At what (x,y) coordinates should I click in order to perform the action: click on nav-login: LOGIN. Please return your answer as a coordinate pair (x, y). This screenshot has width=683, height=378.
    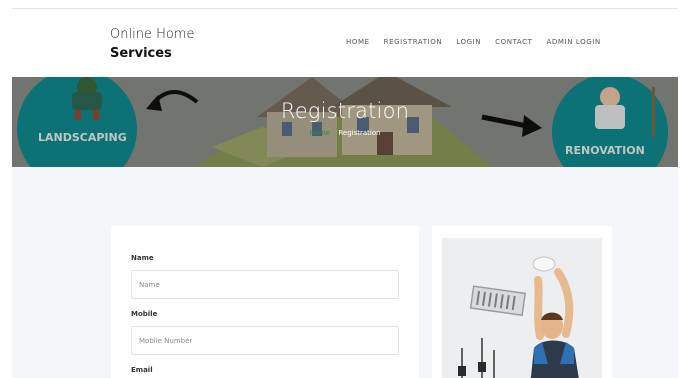
    Looking at the image, I should click on (468, 42).